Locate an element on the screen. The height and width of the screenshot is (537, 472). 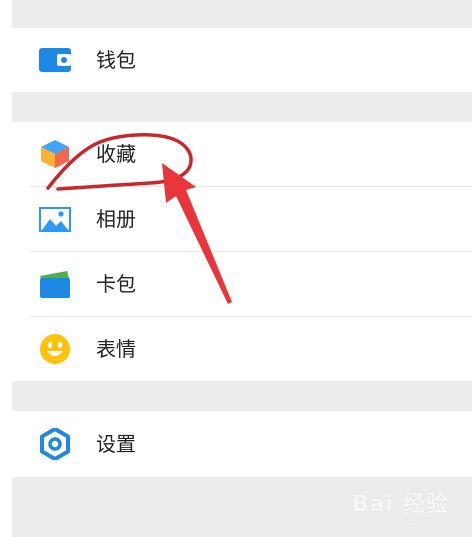
menu-item-card-pack: 卡包 is located at coordinates (242, 284).